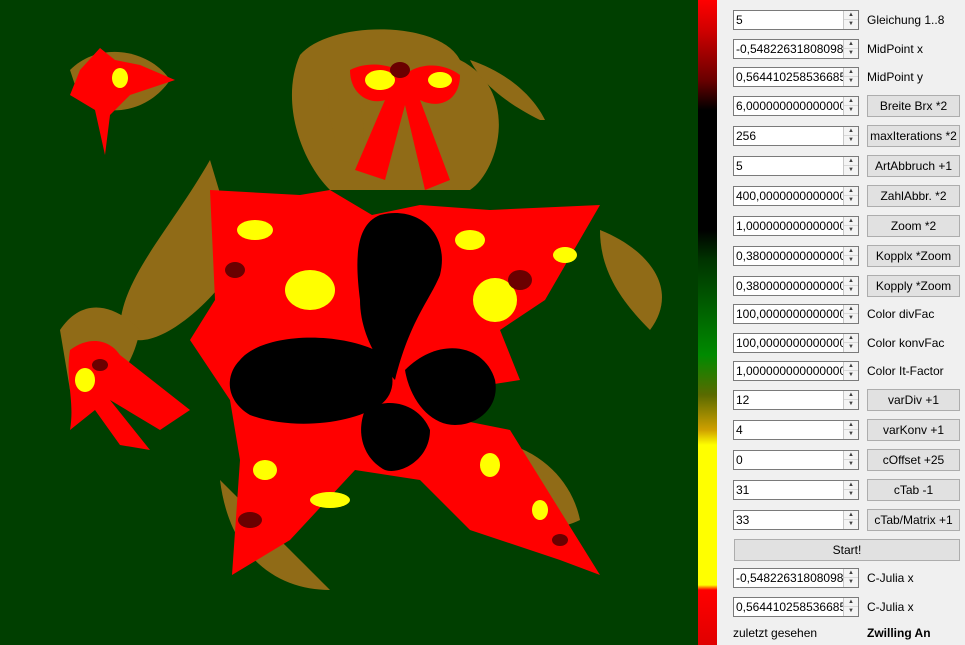 The height and width of the screenshot is (645, 965). Describe the element at coordinates (790, 49) in the screenshot. I see `midpoint-x-input` at that location.